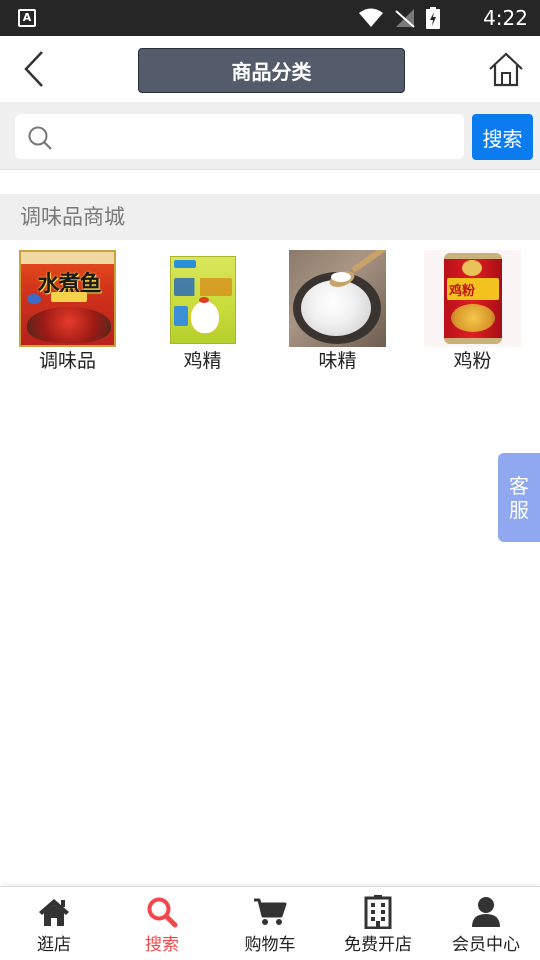 This screenshot has width=540, height=960. I want to click on page-title: 商品分类, so click(271, 70).